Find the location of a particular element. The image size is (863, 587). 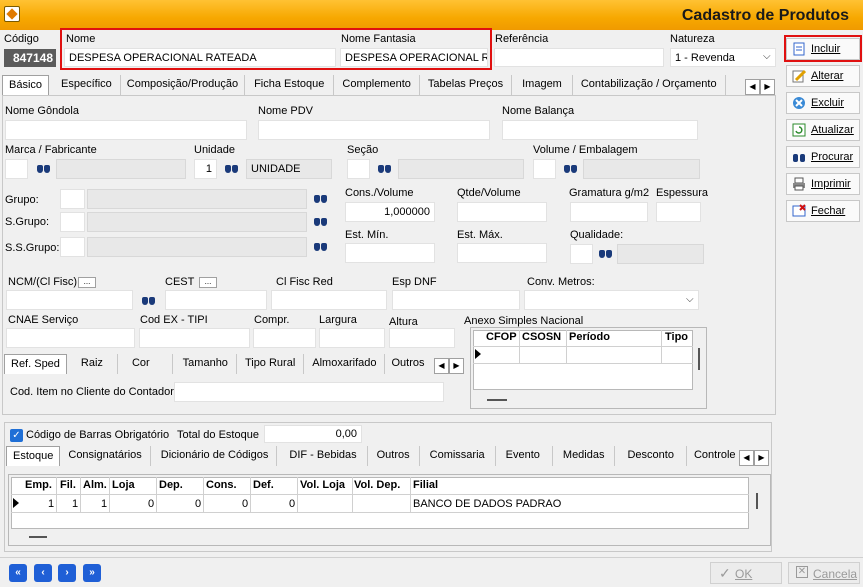

incluir-button: Incluir is located at coordinates (823, 49).